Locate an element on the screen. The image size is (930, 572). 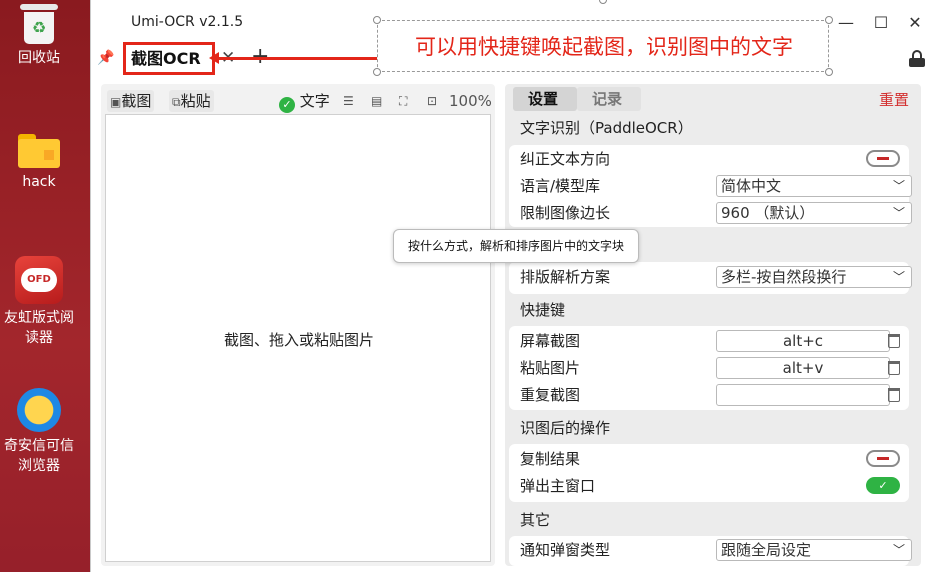
setting-label: 屏幕截图 is located at coordinates (550, 341).